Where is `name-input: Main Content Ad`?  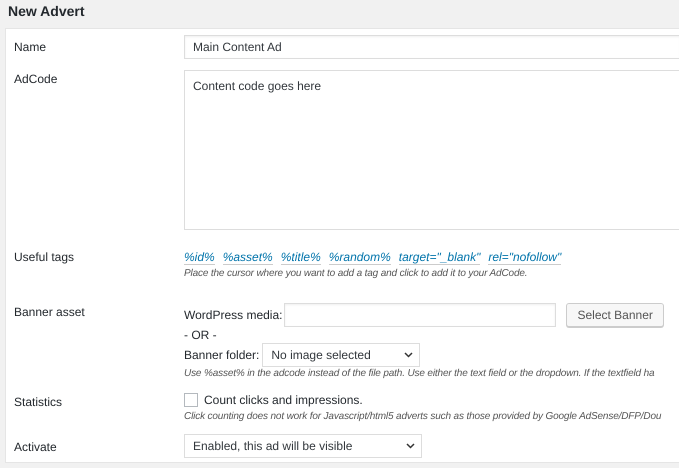
name-input: Main Content Ad is located at coordinates (431, 47).